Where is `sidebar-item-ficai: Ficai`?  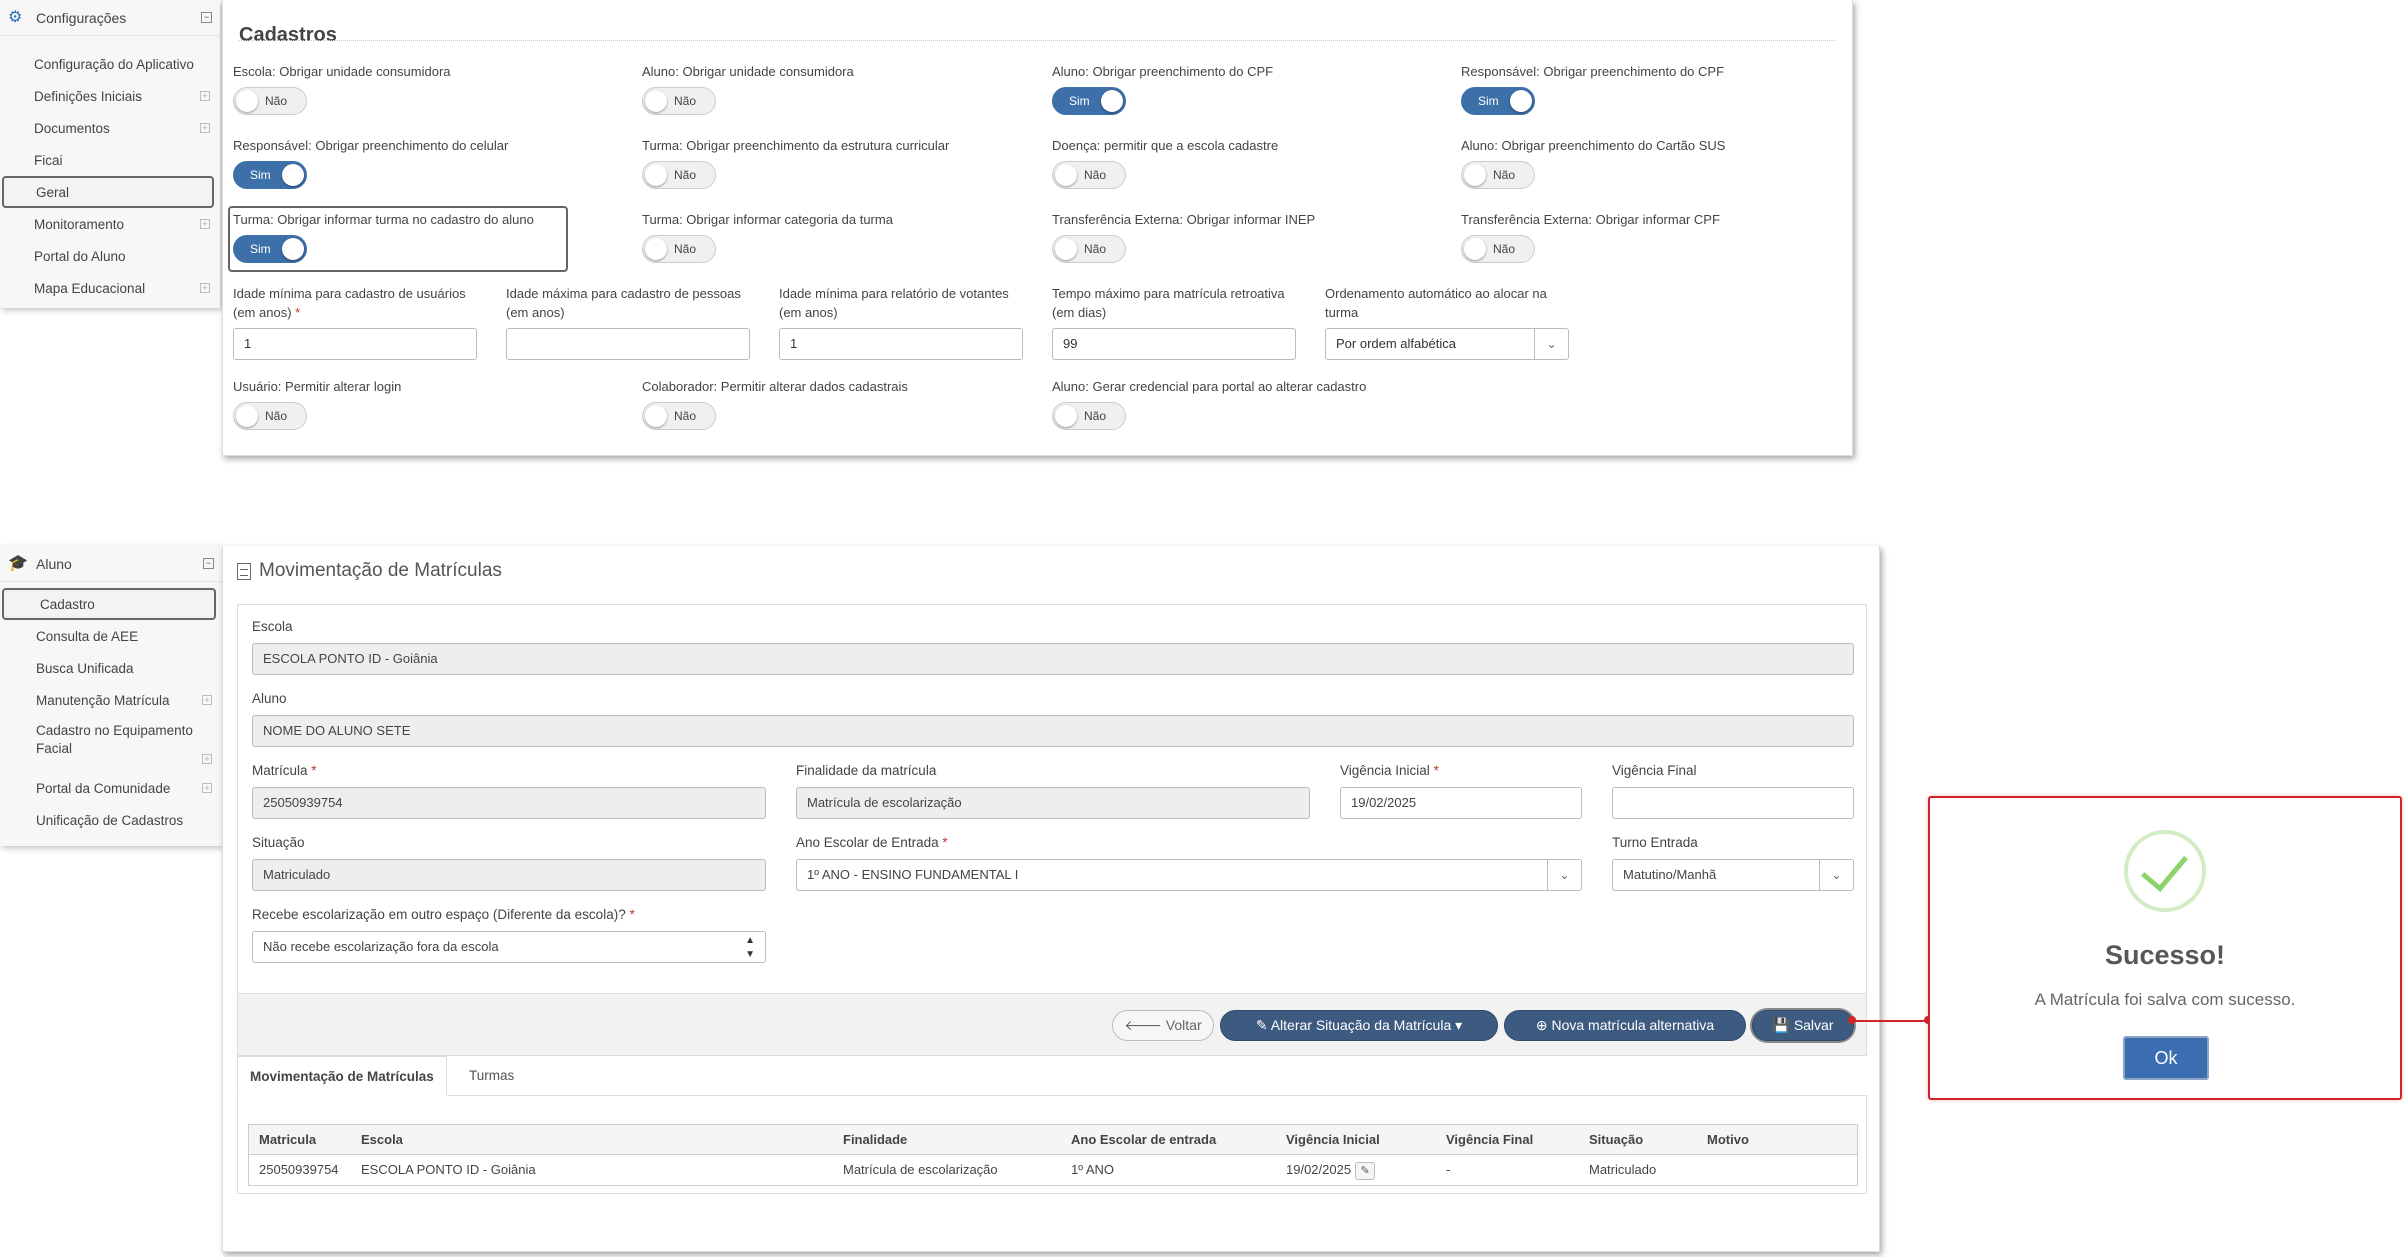
sidebar-item-ficai: Ficai is located at coordinates (110, 160).